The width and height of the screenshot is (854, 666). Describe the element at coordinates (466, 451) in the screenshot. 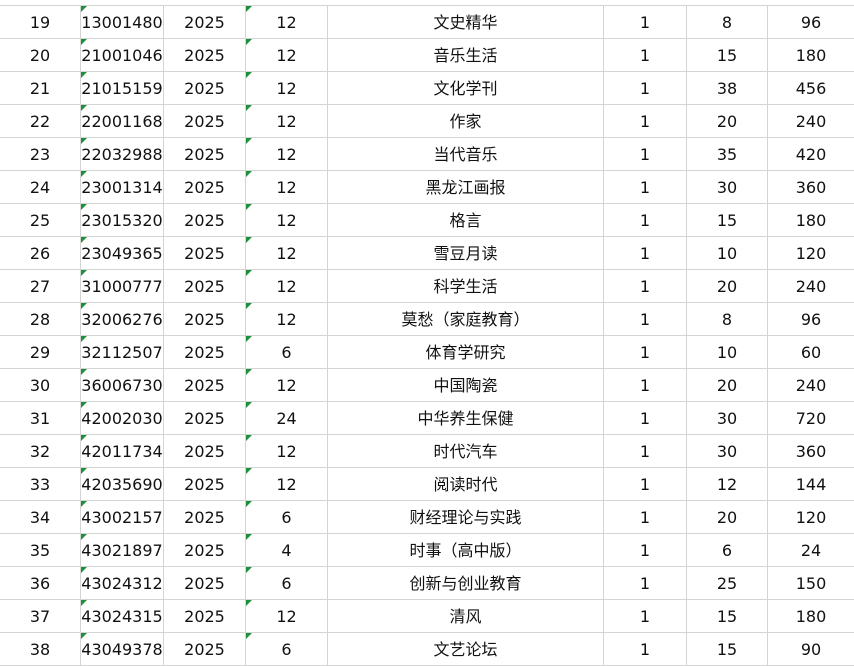

I see `title-cell: 时代汽车` at that location.